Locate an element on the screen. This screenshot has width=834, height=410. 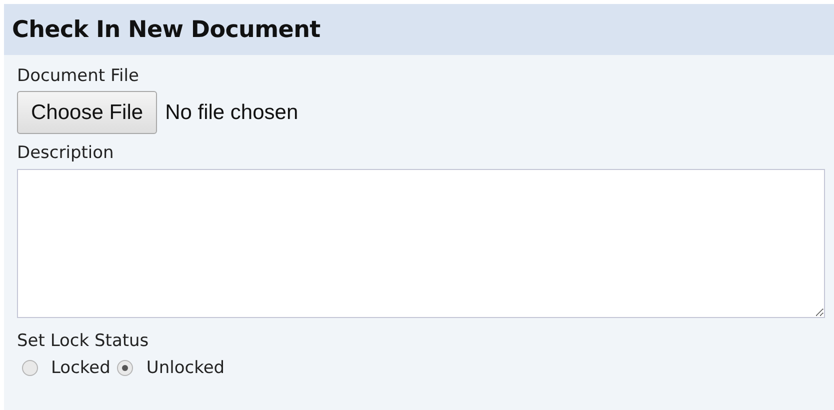
form-title: Check In New Document is located at coordinates (166, 29).